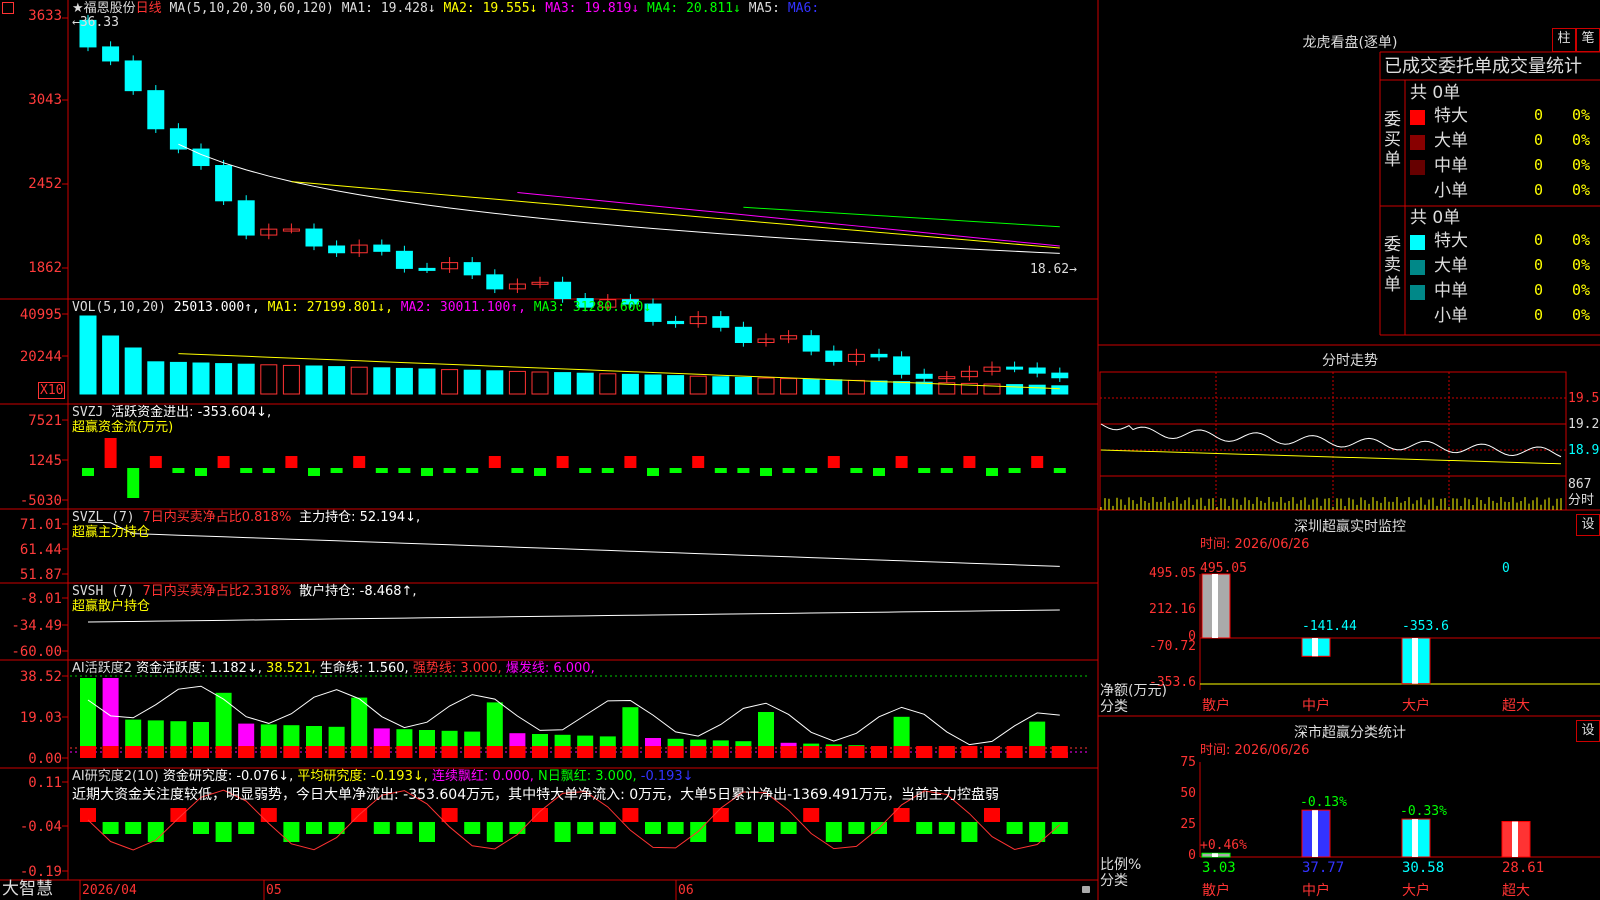 This screenshot has width=1600, height=900. I want to click on classify-delta-label: -0.13%, so click(1323, 802).